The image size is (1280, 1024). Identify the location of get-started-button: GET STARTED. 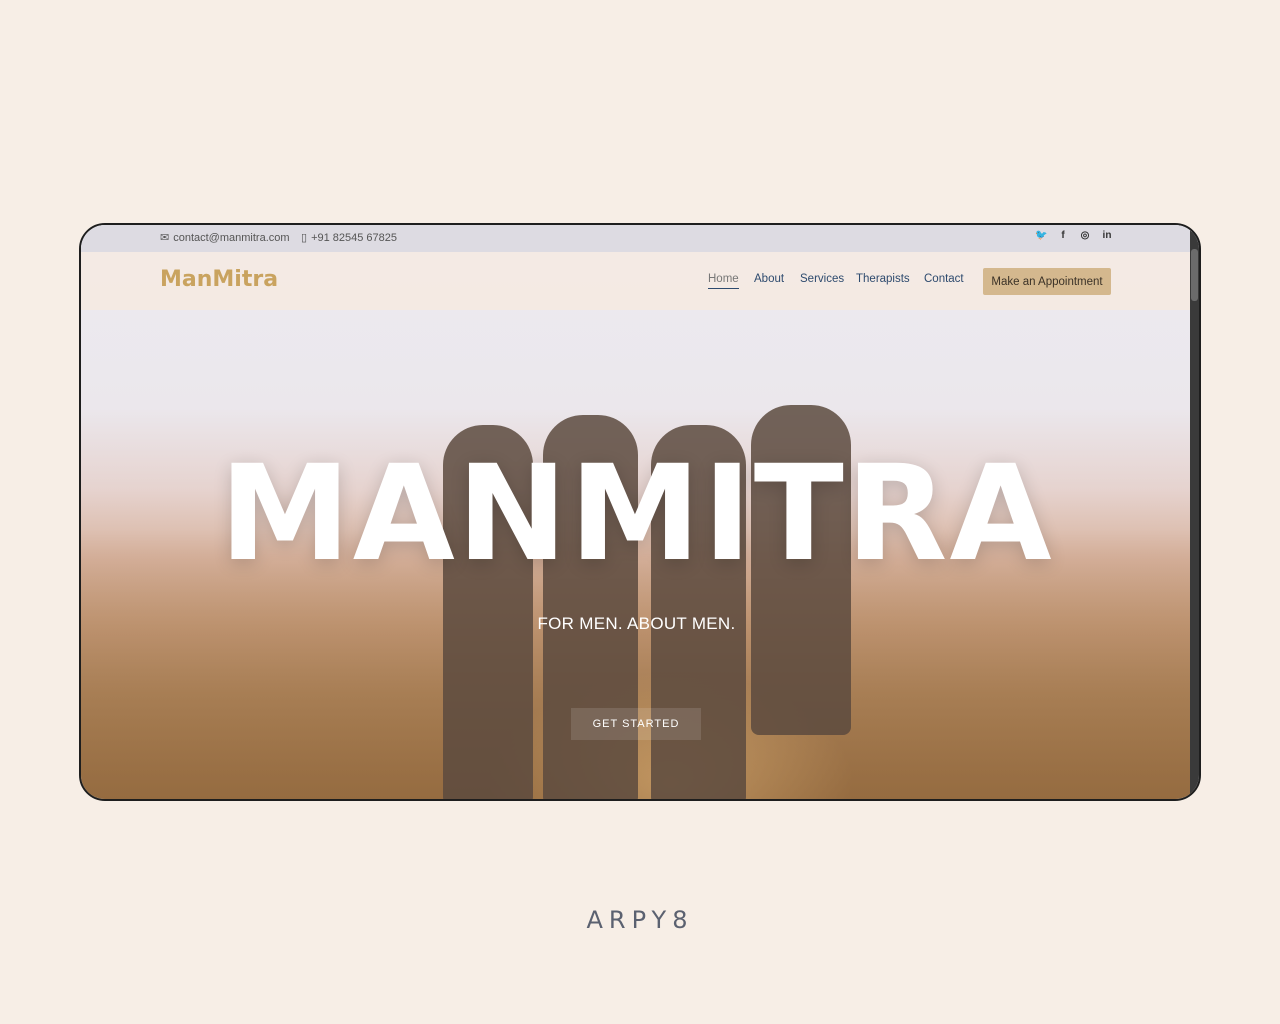
(636, 724).